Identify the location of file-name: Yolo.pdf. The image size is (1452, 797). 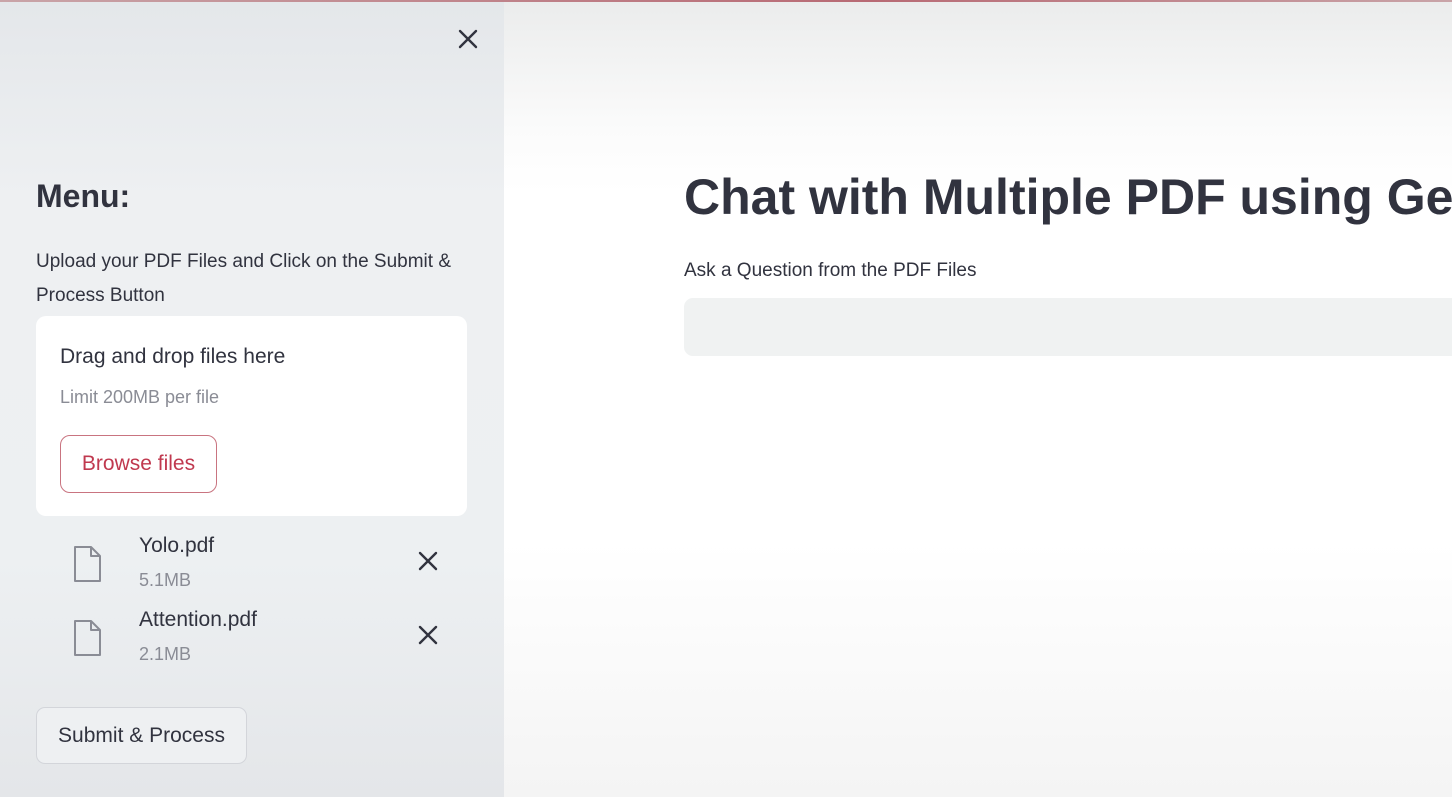
(177, 545).